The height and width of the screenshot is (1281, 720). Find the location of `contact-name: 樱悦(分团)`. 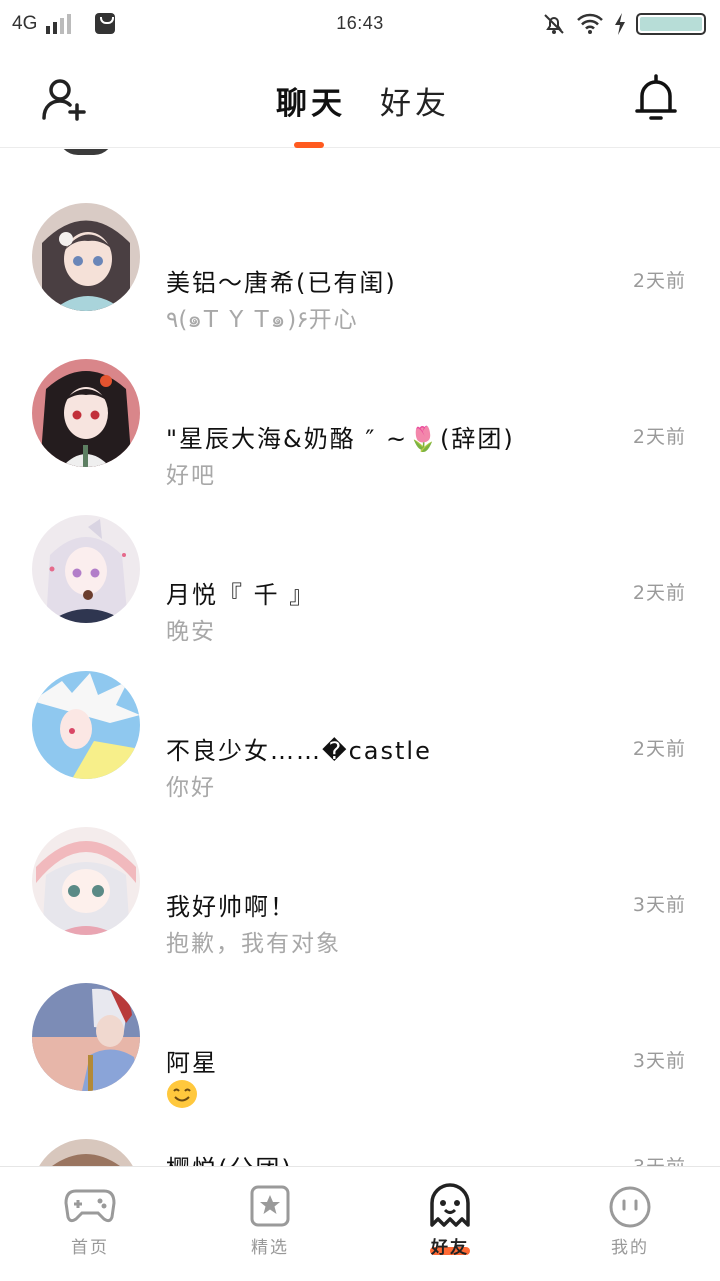

contact-name: 樱悦(分团) is located at coordinates (229, 1157).